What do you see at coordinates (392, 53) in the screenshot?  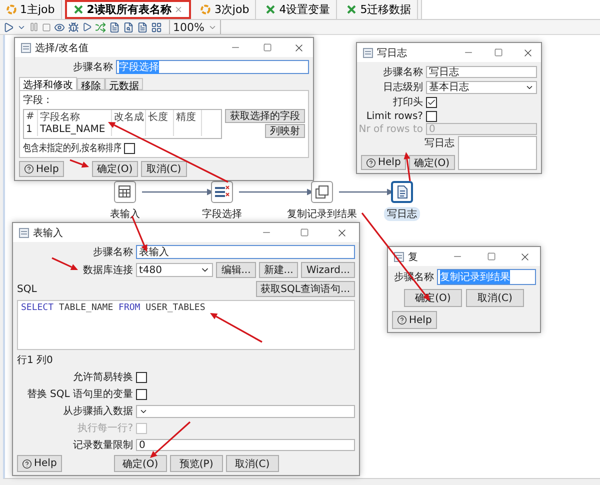 I see `window-title: 写日志` at bounding box center [392, 53].